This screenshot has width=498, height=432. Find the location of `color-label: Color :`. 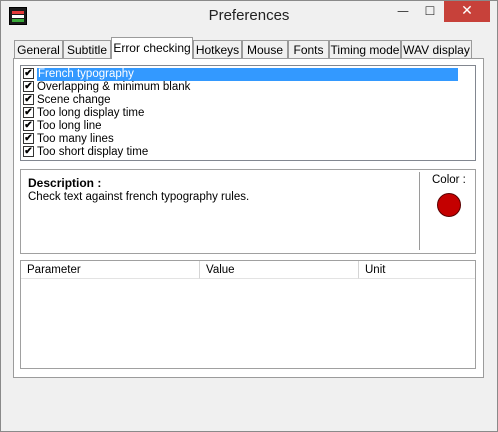

color-label: Color : is located at coordinates (449, 180).